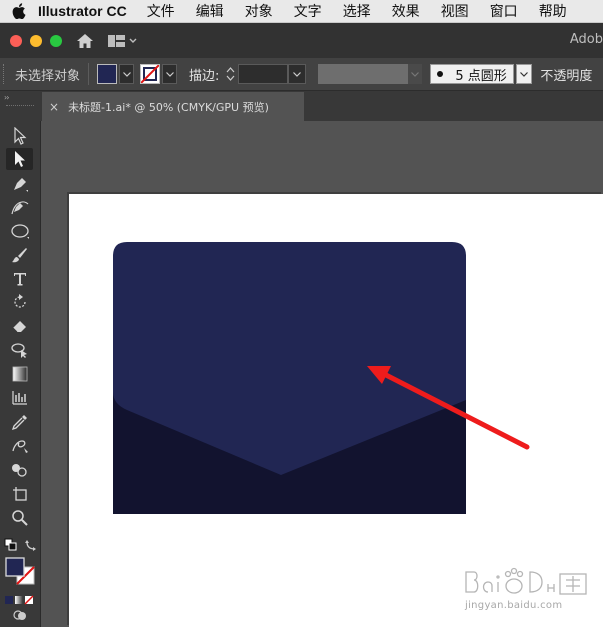 This screenshot has width=603, height=627. I want to click on baidu-jingyan-watermark: jingyan.baidu.com, so click(529, 587).